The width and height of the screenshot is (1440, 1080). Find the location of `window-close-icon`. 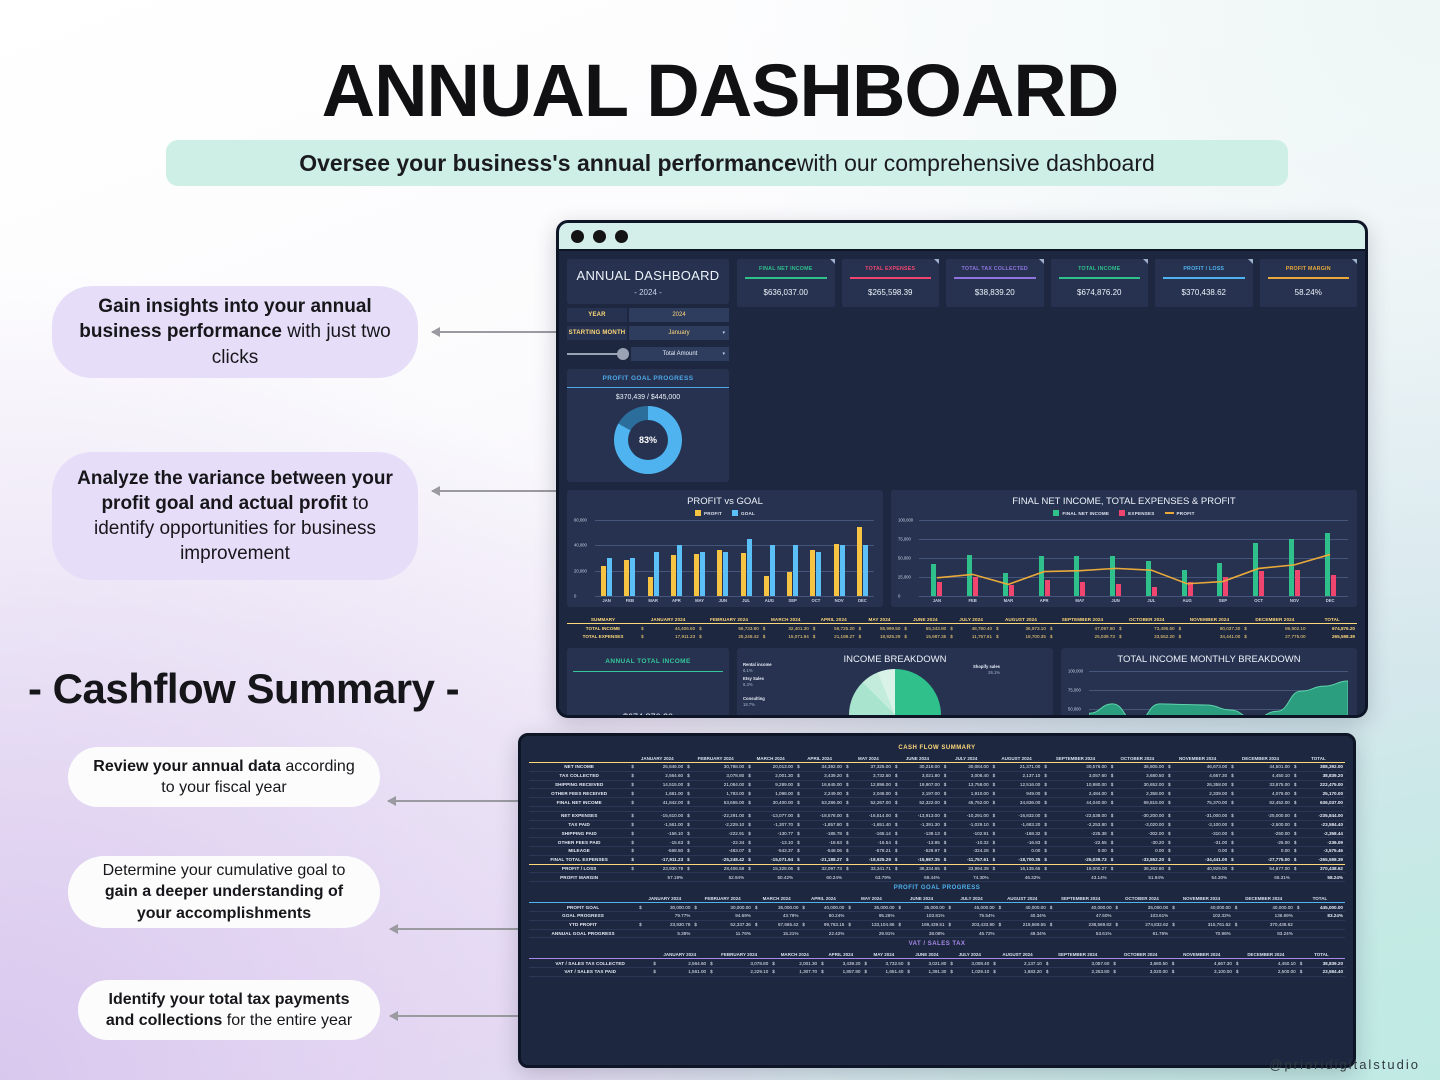

window-close-icon is located at coordinates (577, 236).